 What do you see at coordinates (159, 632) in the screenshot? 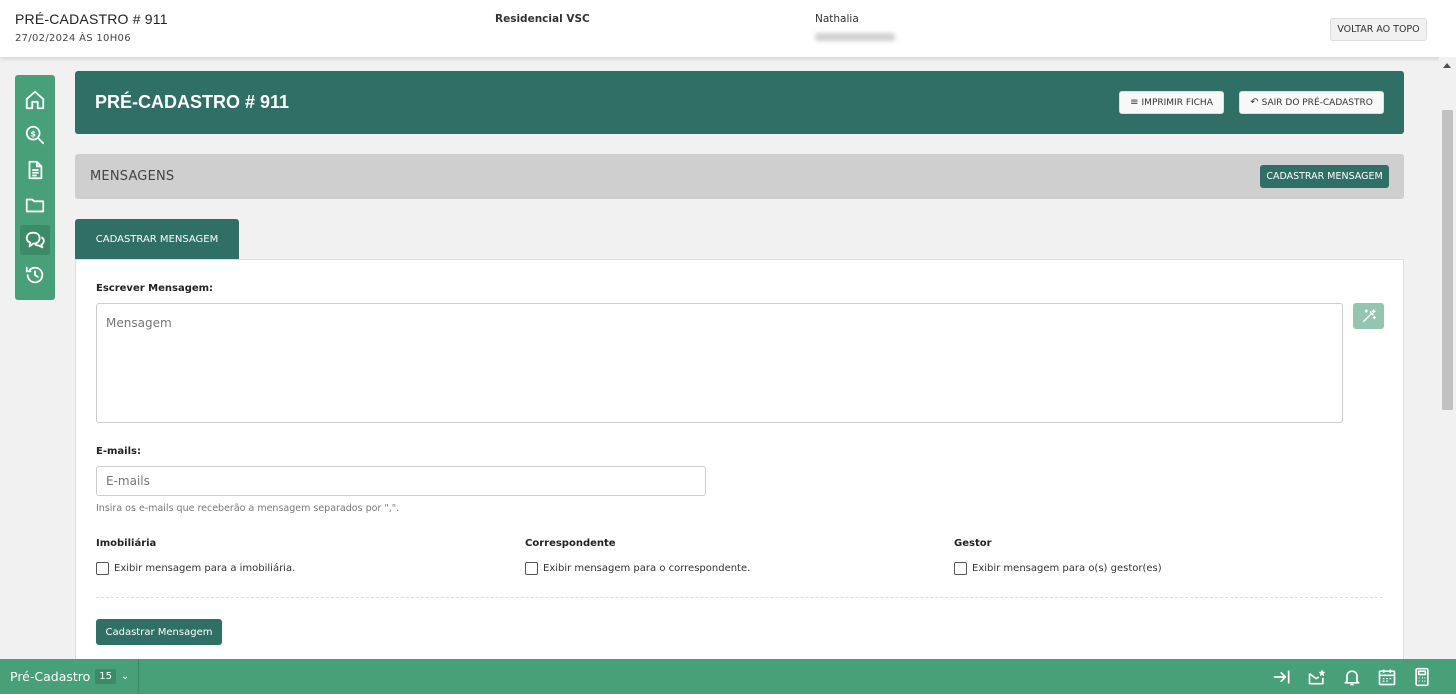
I see `submit-message-button: Cadastrar Mensagem` at bounding box center [159, 632].